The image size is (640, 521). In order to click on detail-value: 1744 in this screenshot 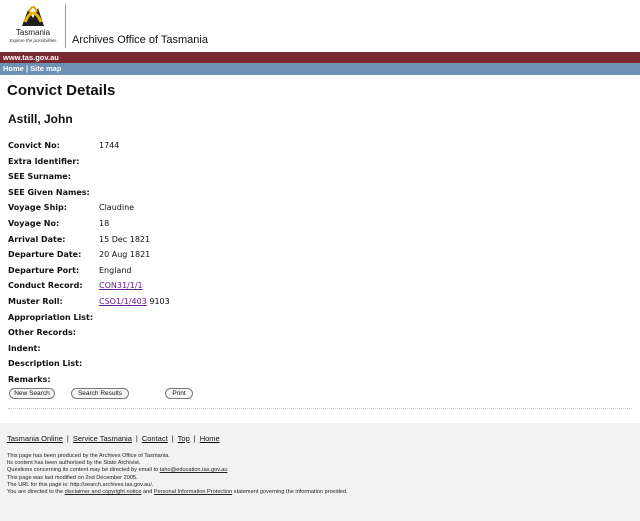, I will do `click(109, 145)`.